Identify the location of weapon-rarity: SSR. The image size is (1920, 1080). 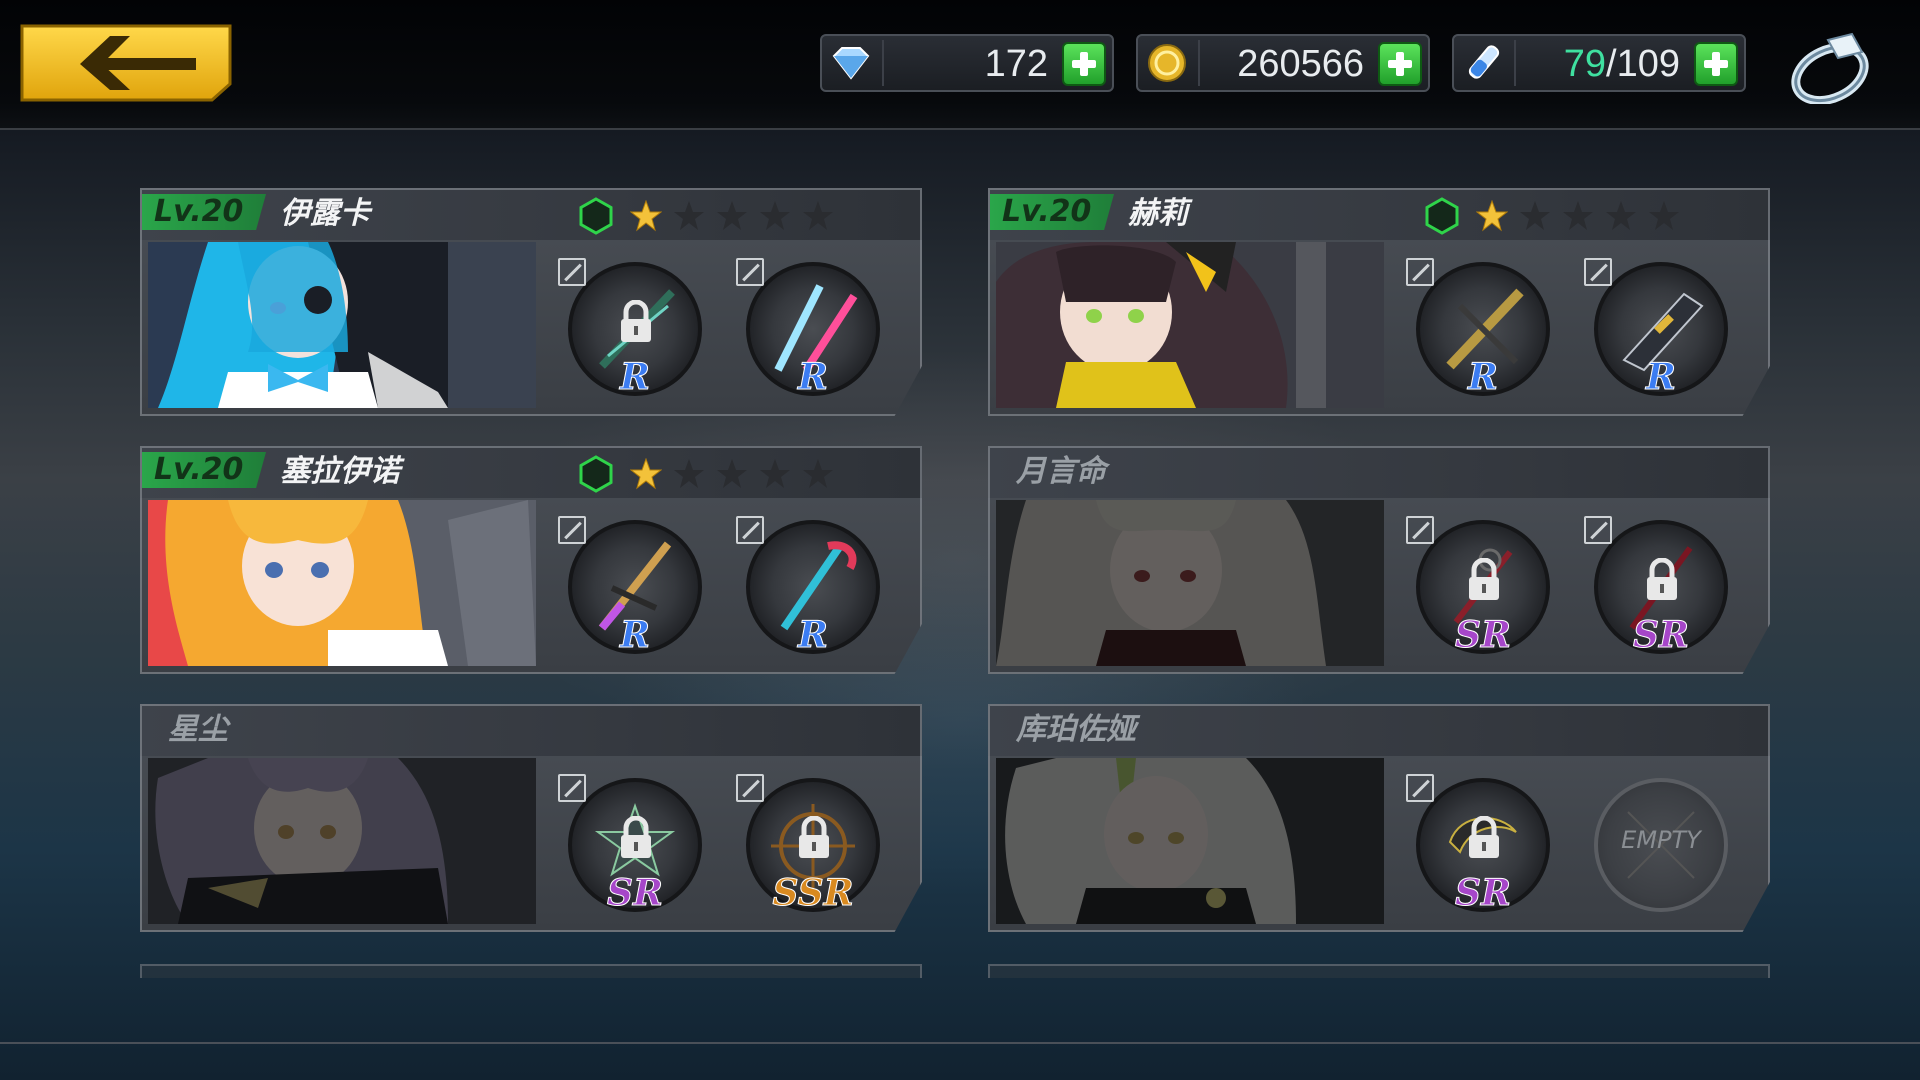
(813, 893).